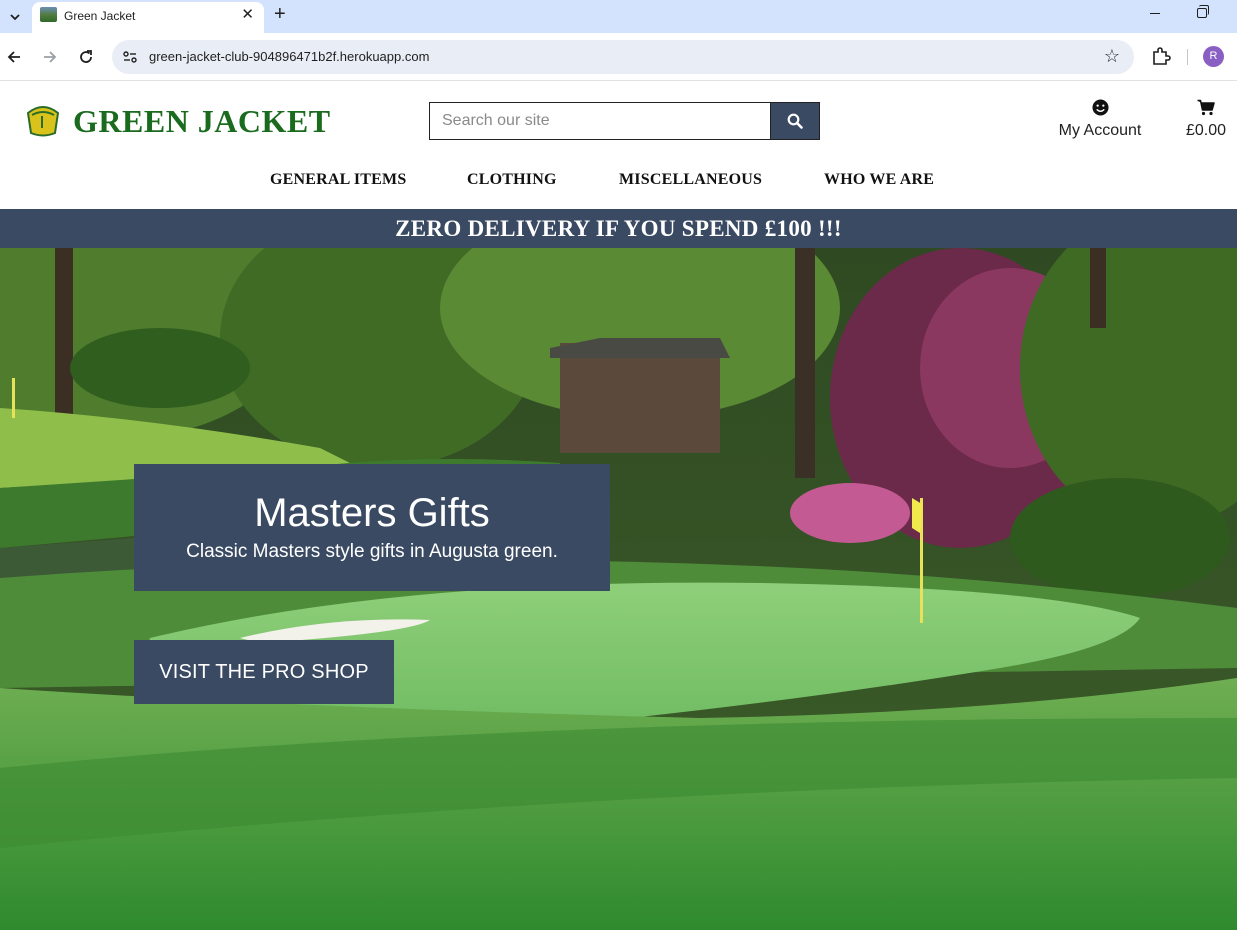  I want to click on reload-icon, so click(86, 57).